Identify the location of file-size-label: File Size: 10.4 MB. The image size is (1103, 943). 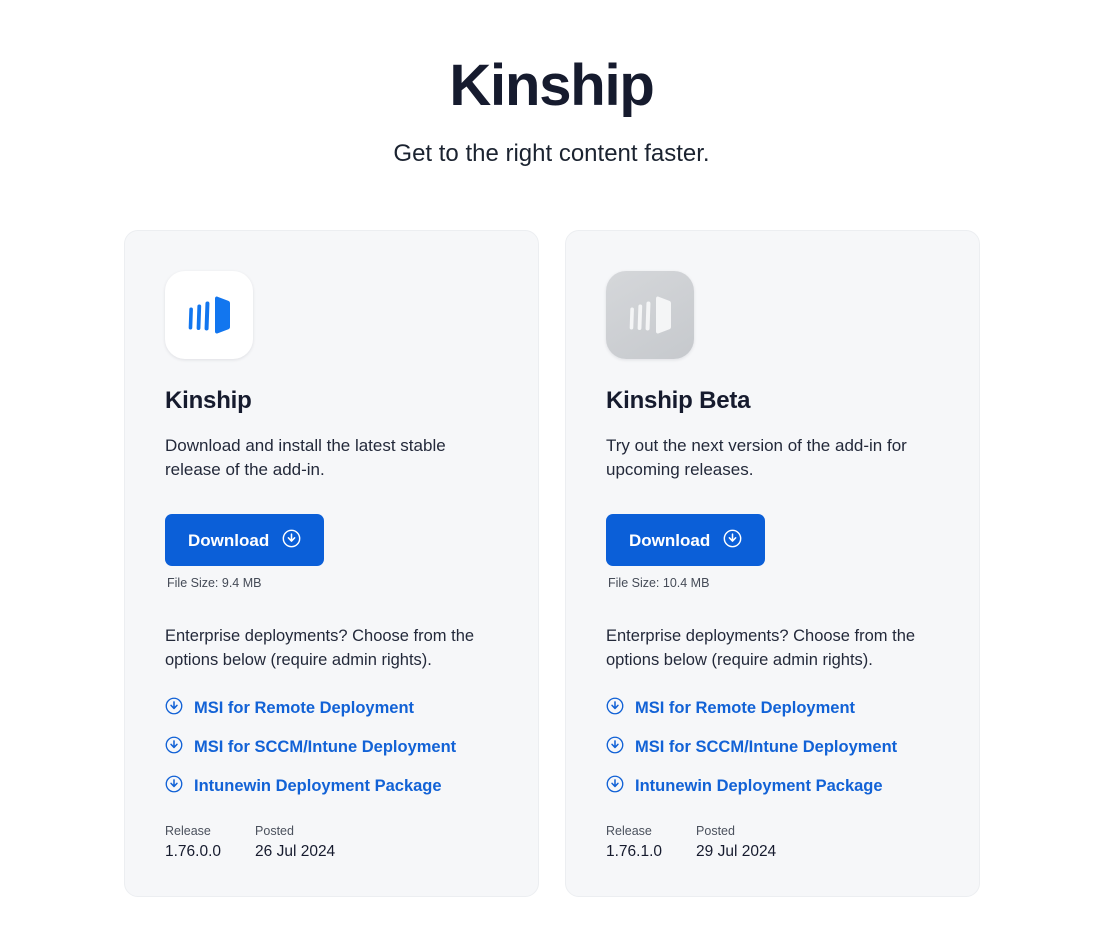
(659, 583).